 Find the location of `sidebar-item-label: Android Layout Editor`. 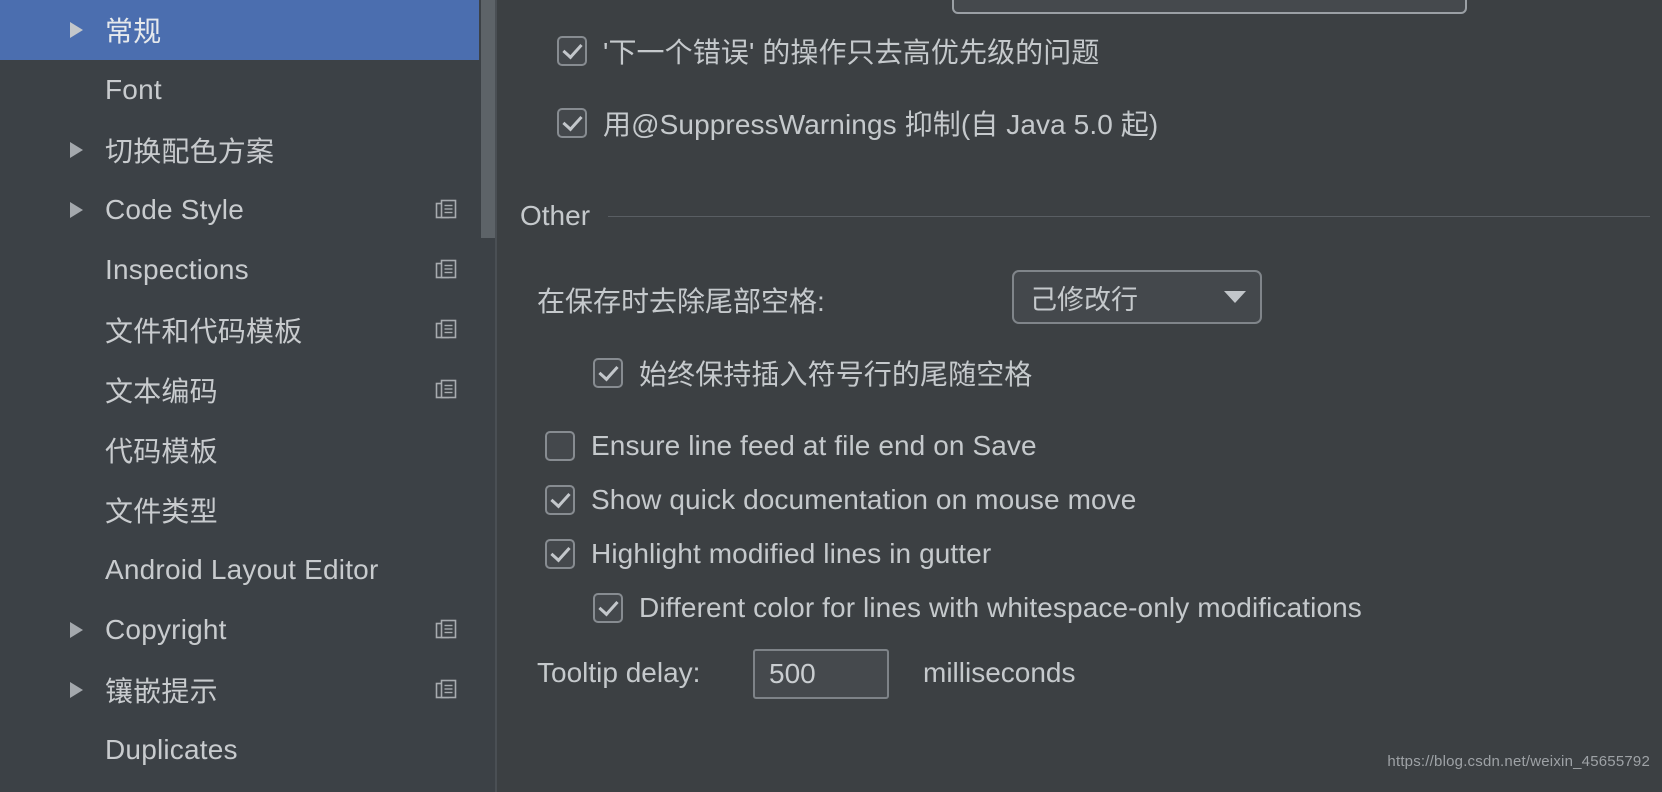

sidebar-item-label: Android Layout Editor is located at coordinates (242, 569).